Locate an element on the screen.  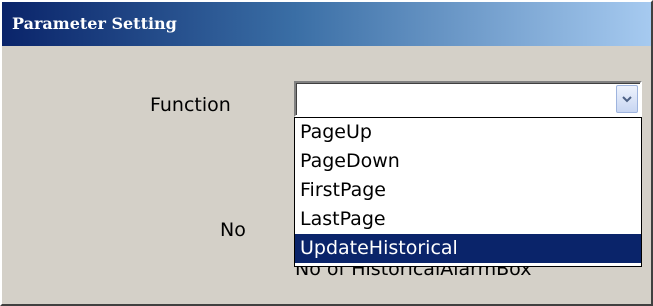
dropdown-option-firstpage: FirstPage is located at coordinates (468, 190).